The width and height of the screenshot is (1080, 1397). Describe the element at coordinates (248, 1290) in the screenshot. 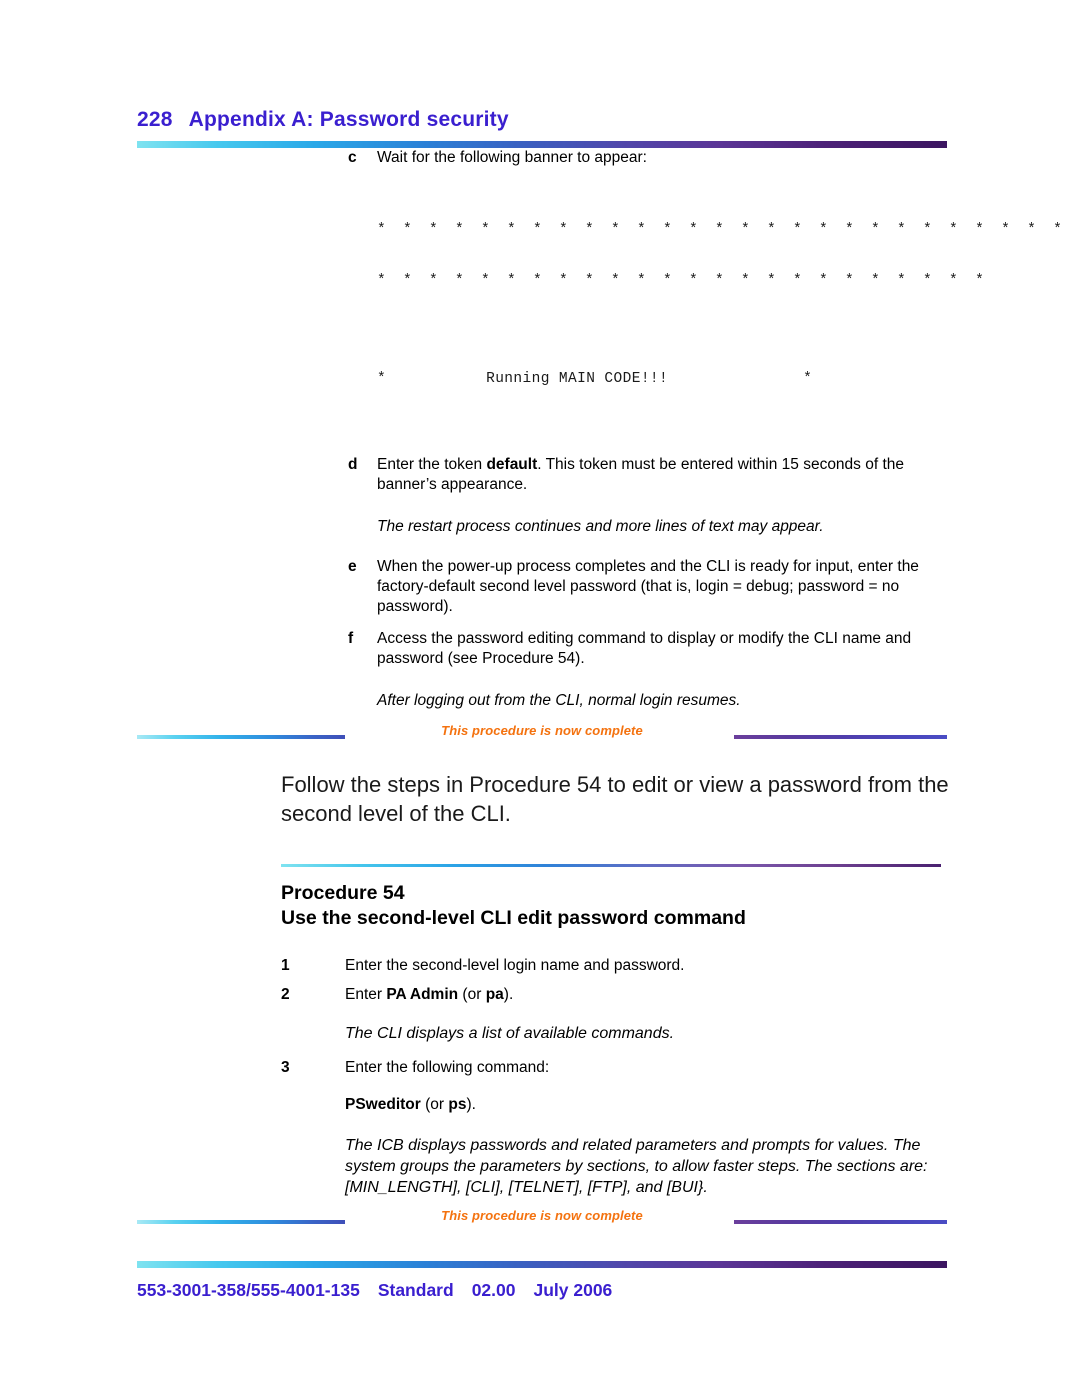

I see `footer-doc-numbers: 553-3001-358/555-4001-135` at that location.